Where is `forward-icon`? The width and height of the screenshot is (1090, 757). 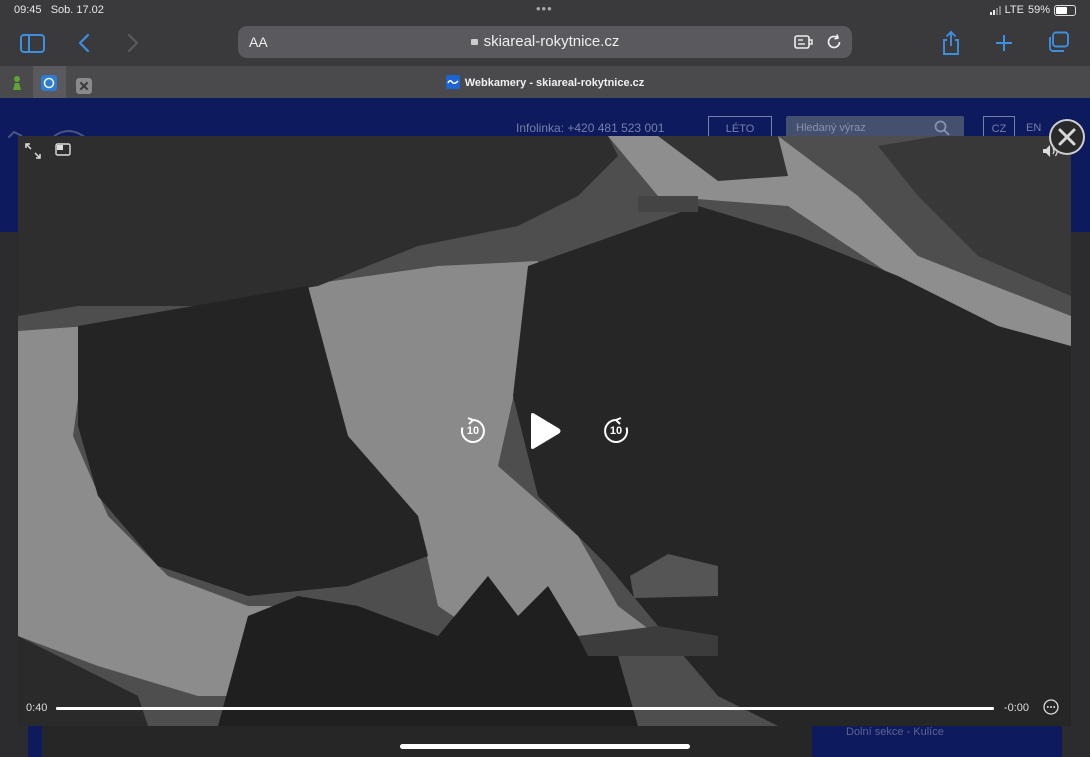
forward-icon is located at coordinates (133, 43).